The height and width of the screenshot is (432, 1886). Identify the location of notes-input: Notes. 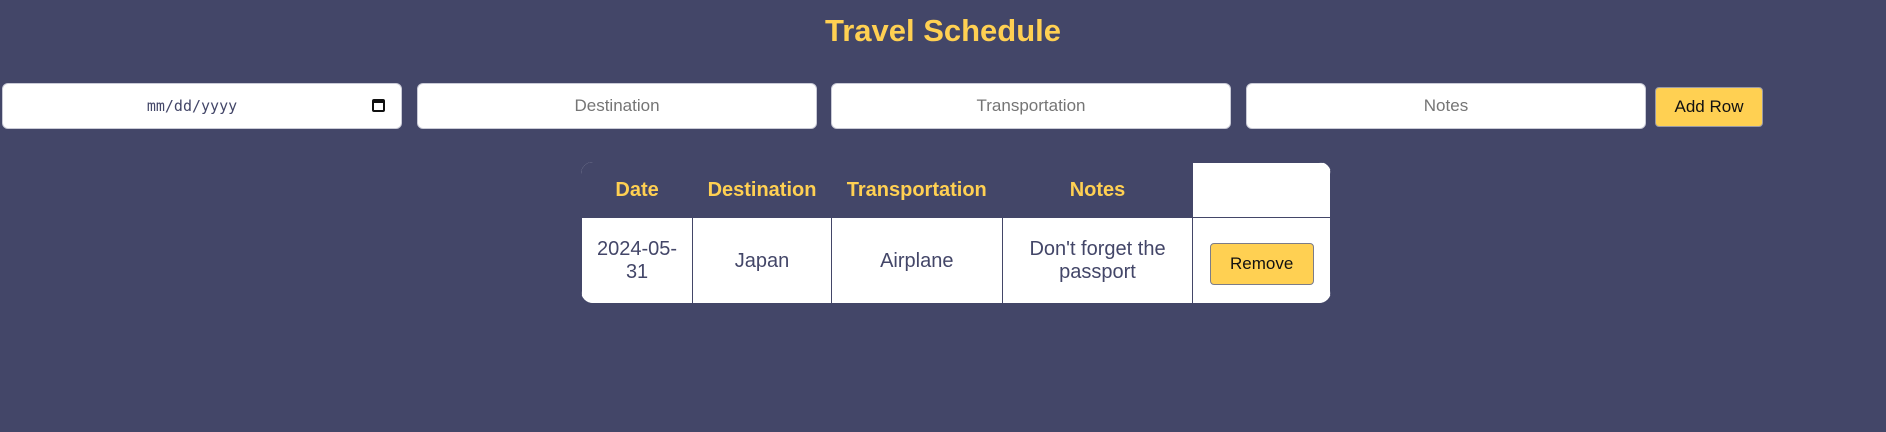
(1446, 106).